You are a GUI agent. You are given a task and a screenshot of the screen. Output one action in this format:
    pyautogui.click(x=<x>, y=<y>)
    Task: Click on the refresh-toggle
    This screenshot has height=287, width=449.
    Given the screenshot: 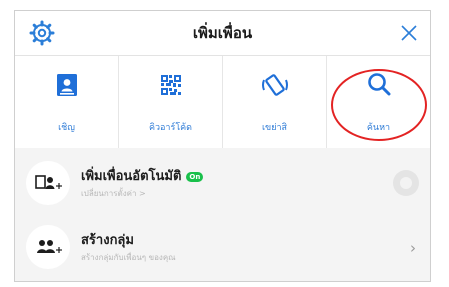 What is the action you would take?
    pyautogui.click(x=406, y=183)
    